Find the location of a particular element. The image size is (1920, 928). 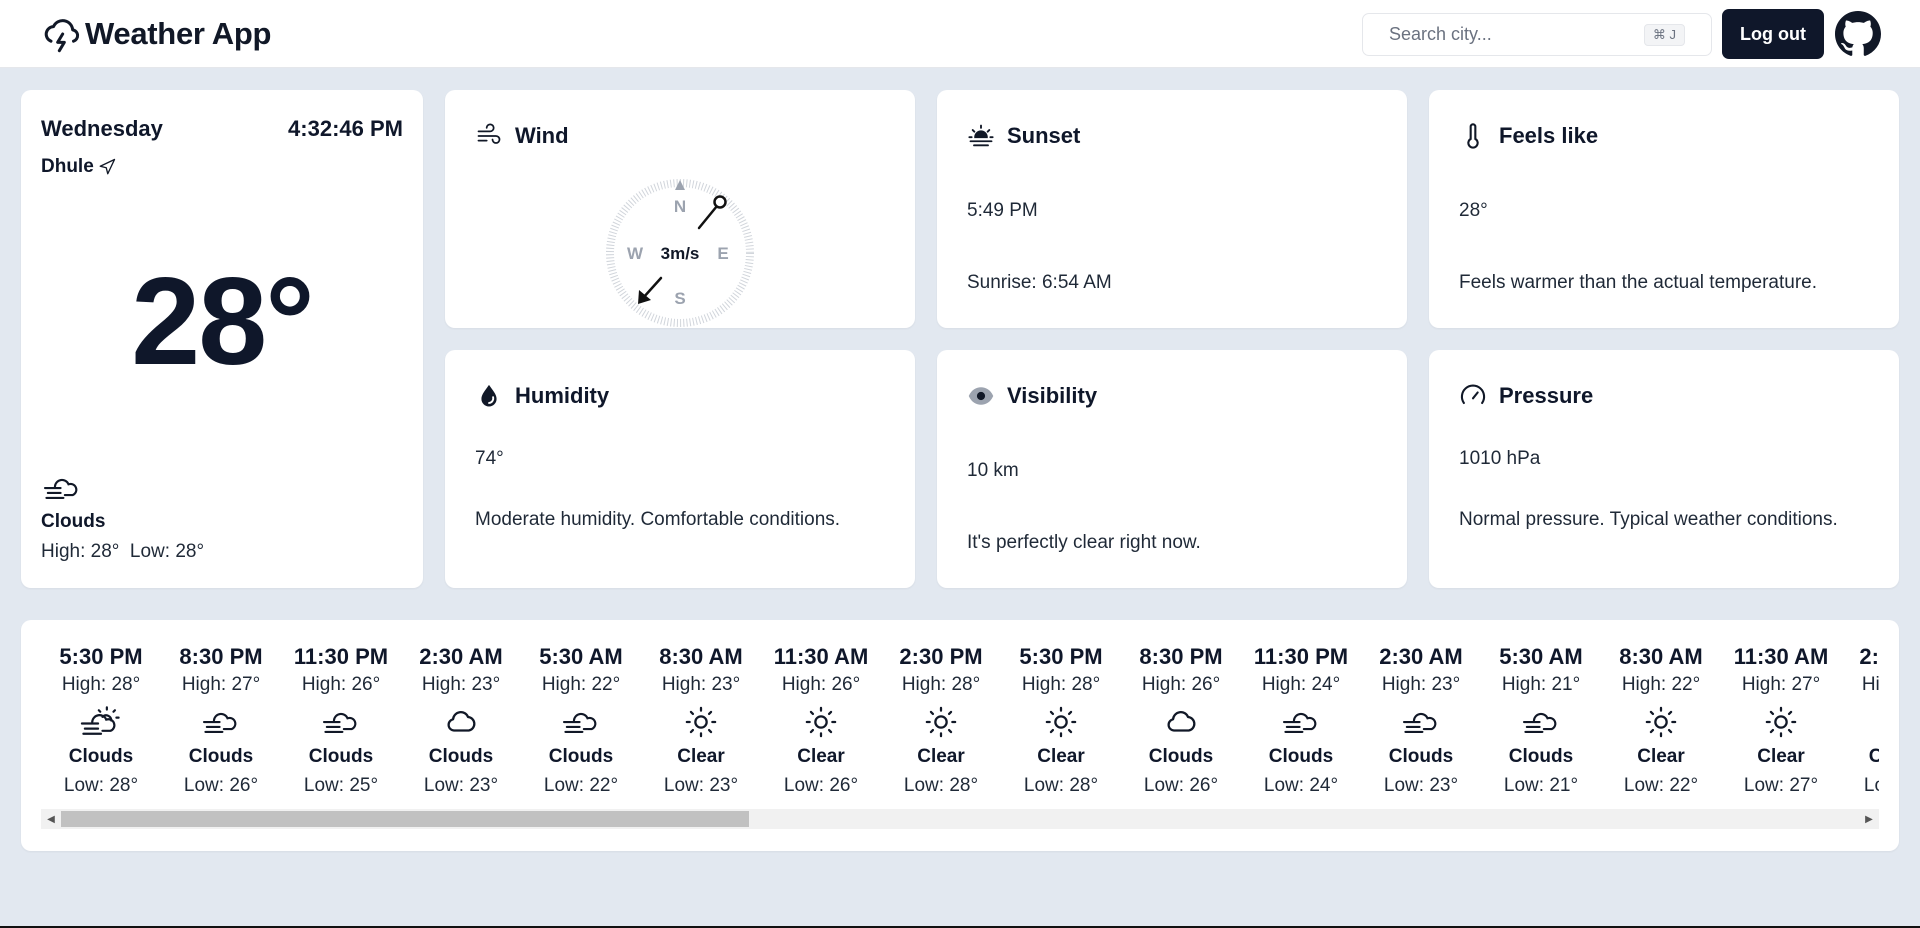

city-name: Dhule is located at coordinates (67, 166).